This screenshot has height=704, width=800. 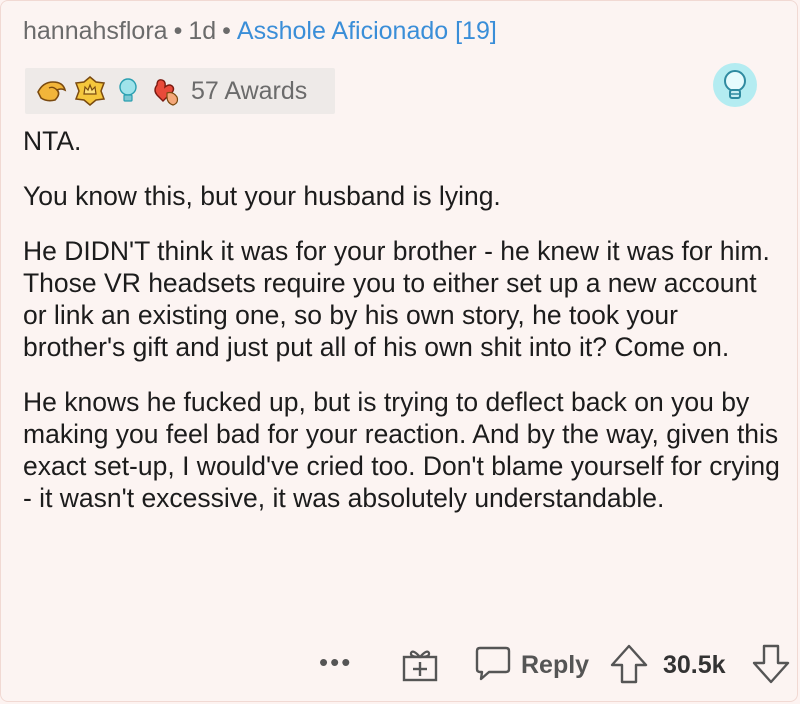 I want to click on crown-award-icon, so click(x=90, y=91).